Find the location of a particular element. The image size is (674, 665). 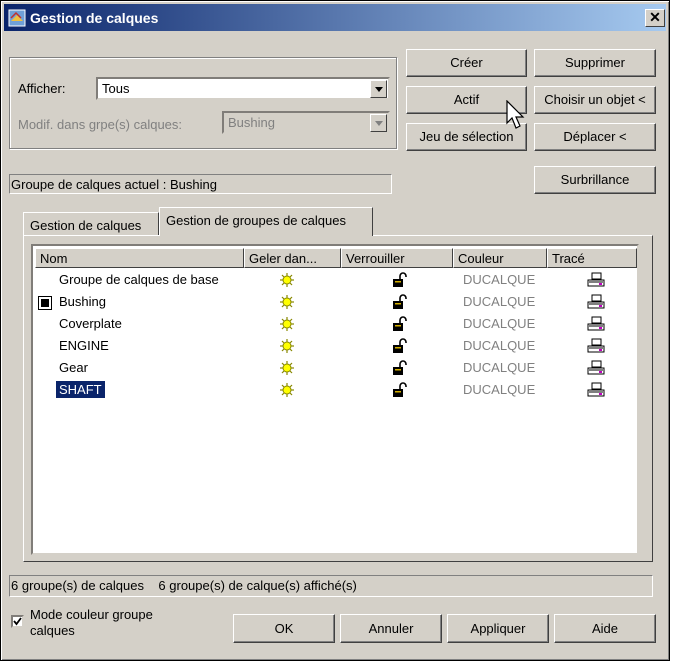

highlight-button: Surbrillance is located at coordinates (595, 180).